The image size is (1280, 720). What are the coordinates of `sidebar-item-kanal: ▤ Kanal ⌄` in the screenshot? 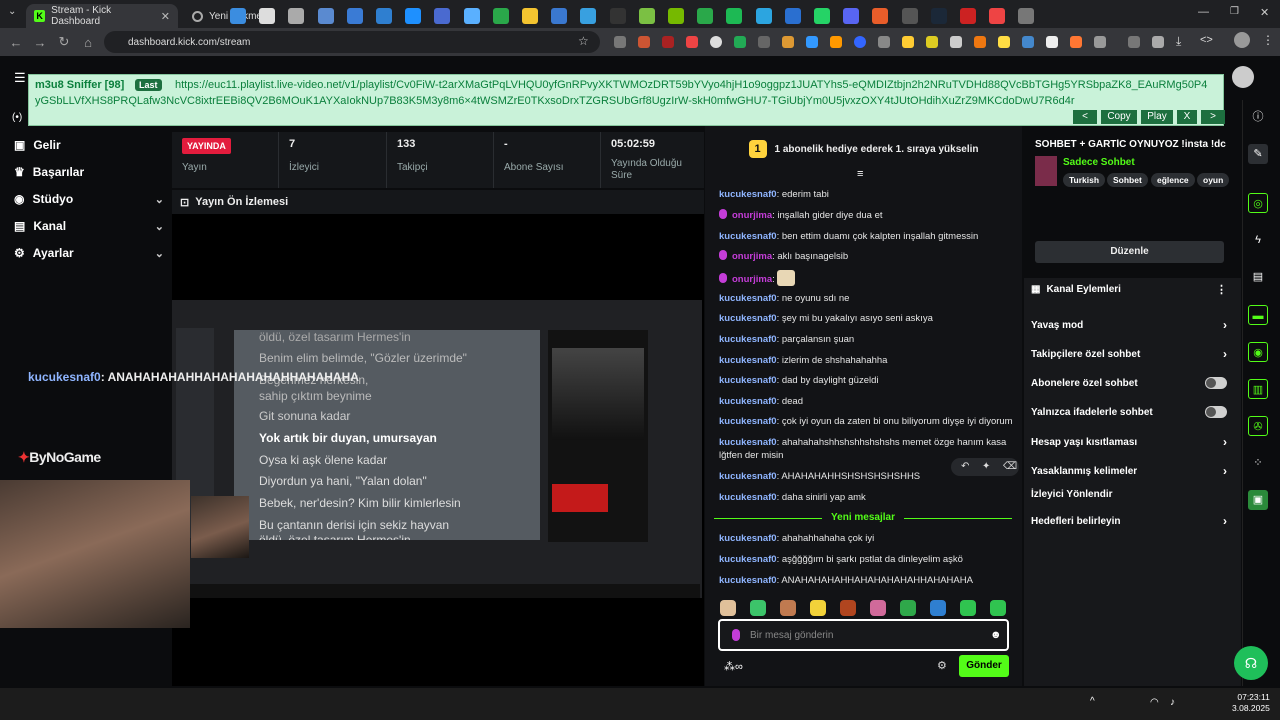 It's located at (89, 226).